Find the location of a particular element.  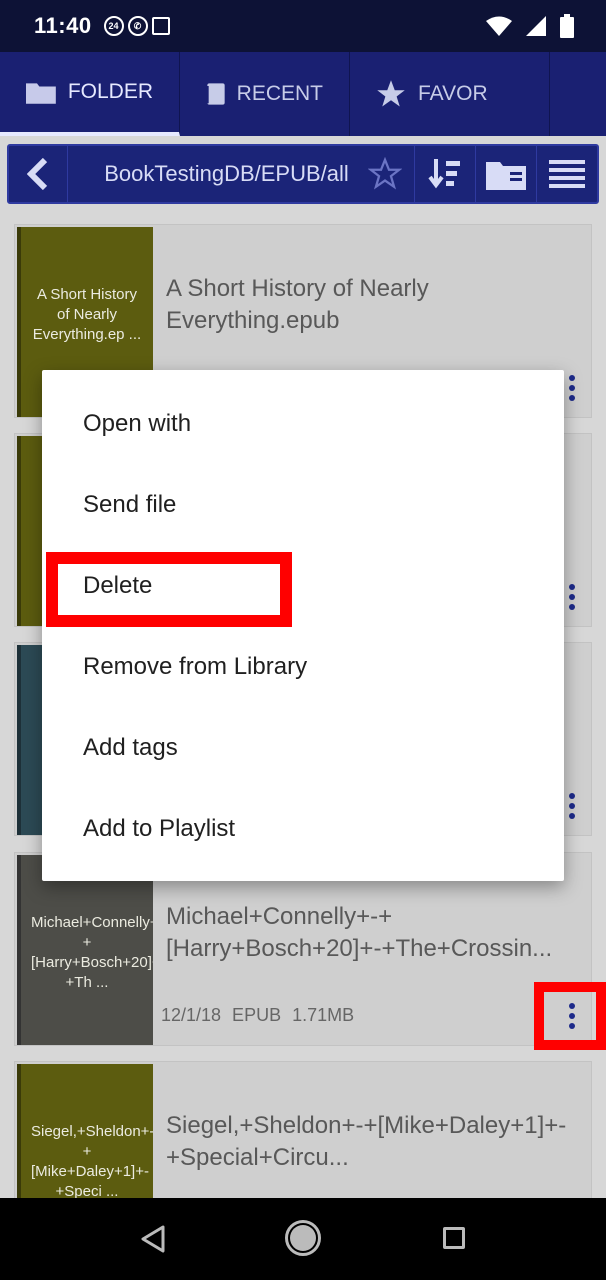

tab-label: FOLDER is located at coordinates (110, 91).